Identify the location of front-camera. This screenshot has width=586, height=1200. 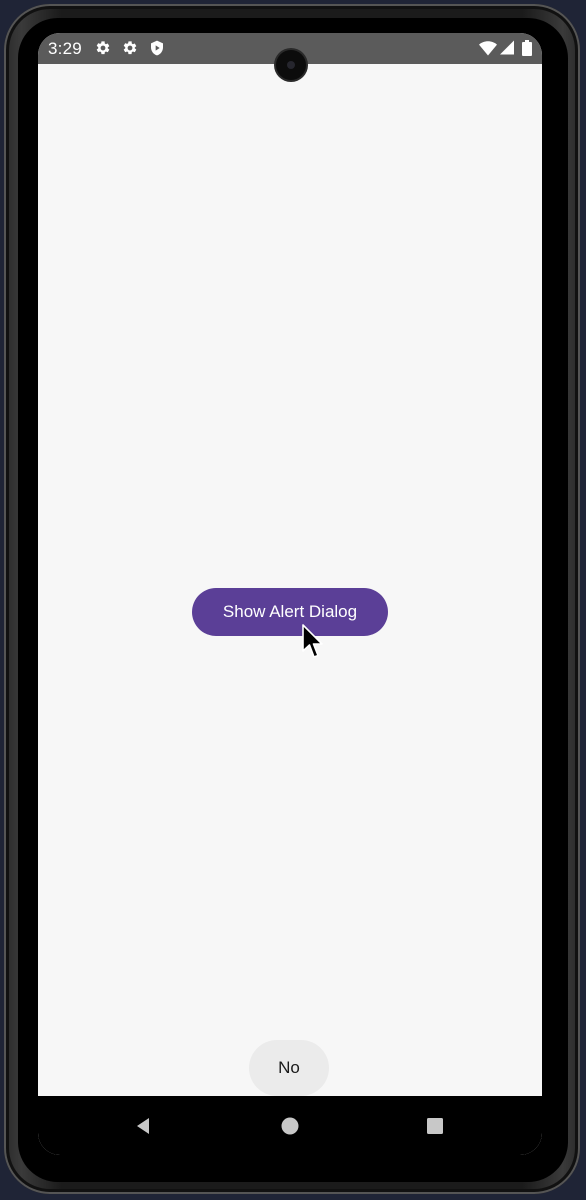
(291, 65).